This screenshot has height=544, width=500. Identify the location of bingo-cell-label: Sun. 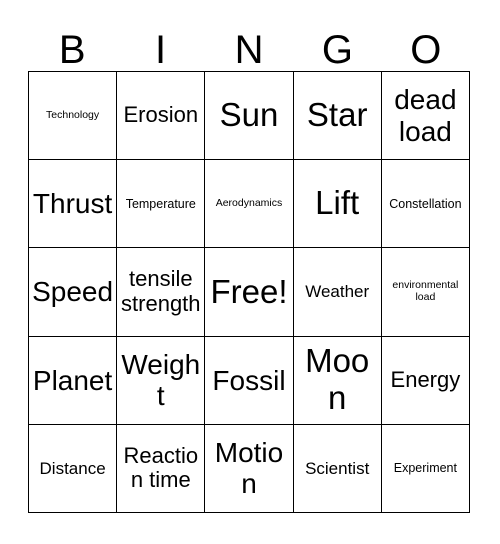
(249, 115).